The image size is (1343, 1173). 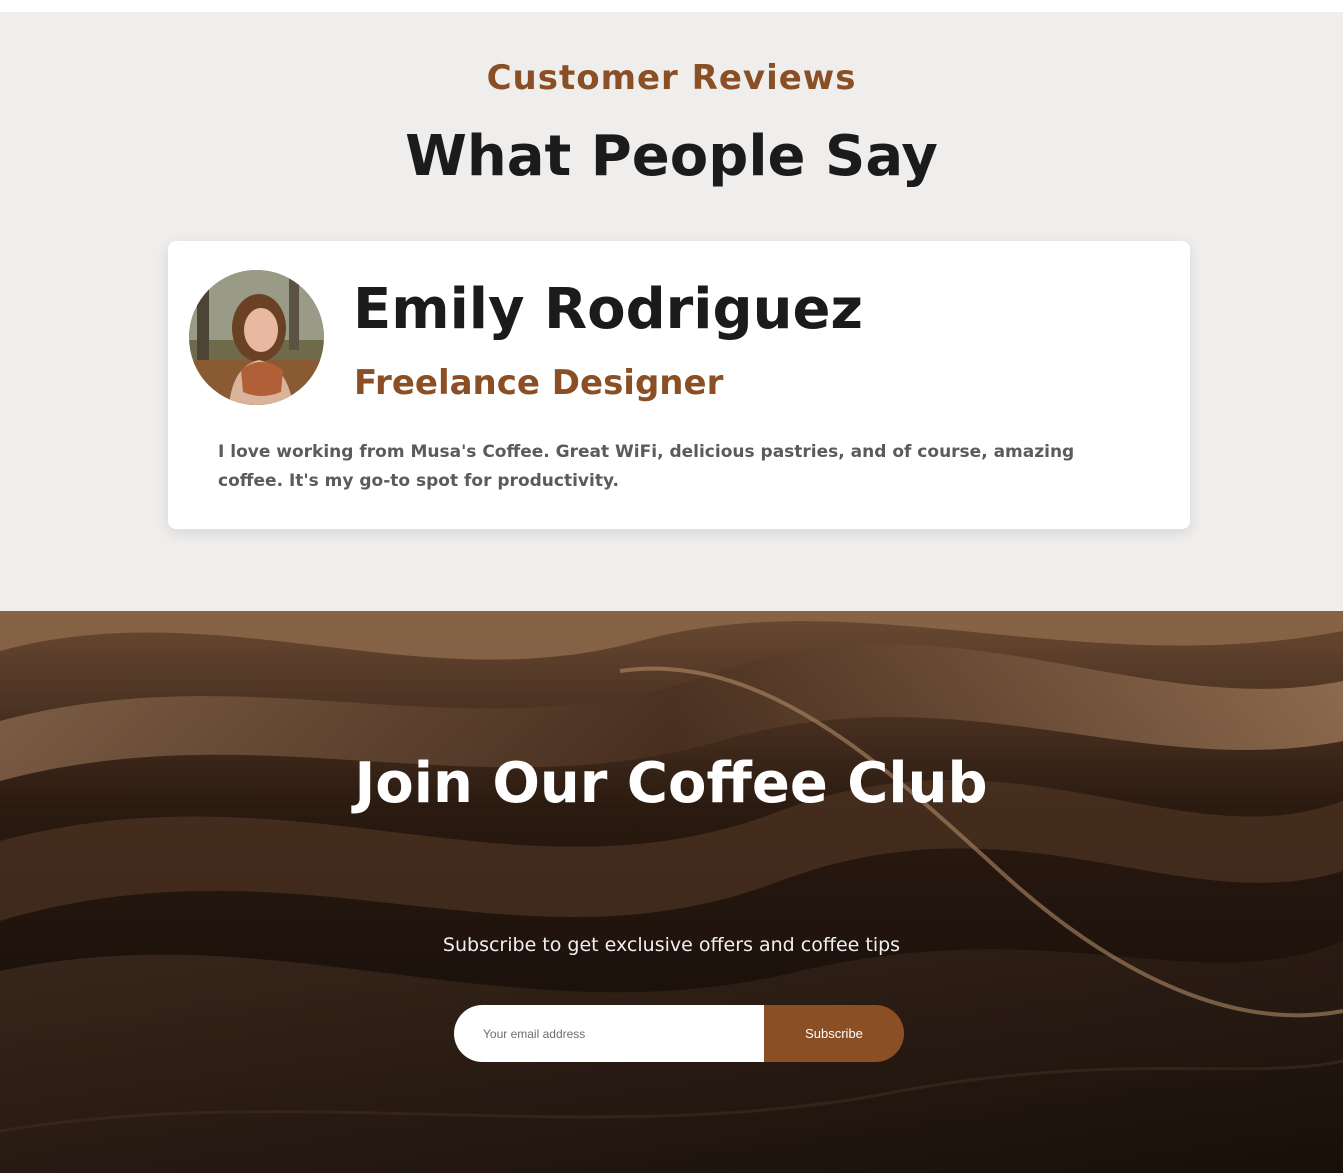 What do you see at coordinates (671, 156) in the screenshot?
I see `section-title: What People Say` at bounding box center [671, 156].